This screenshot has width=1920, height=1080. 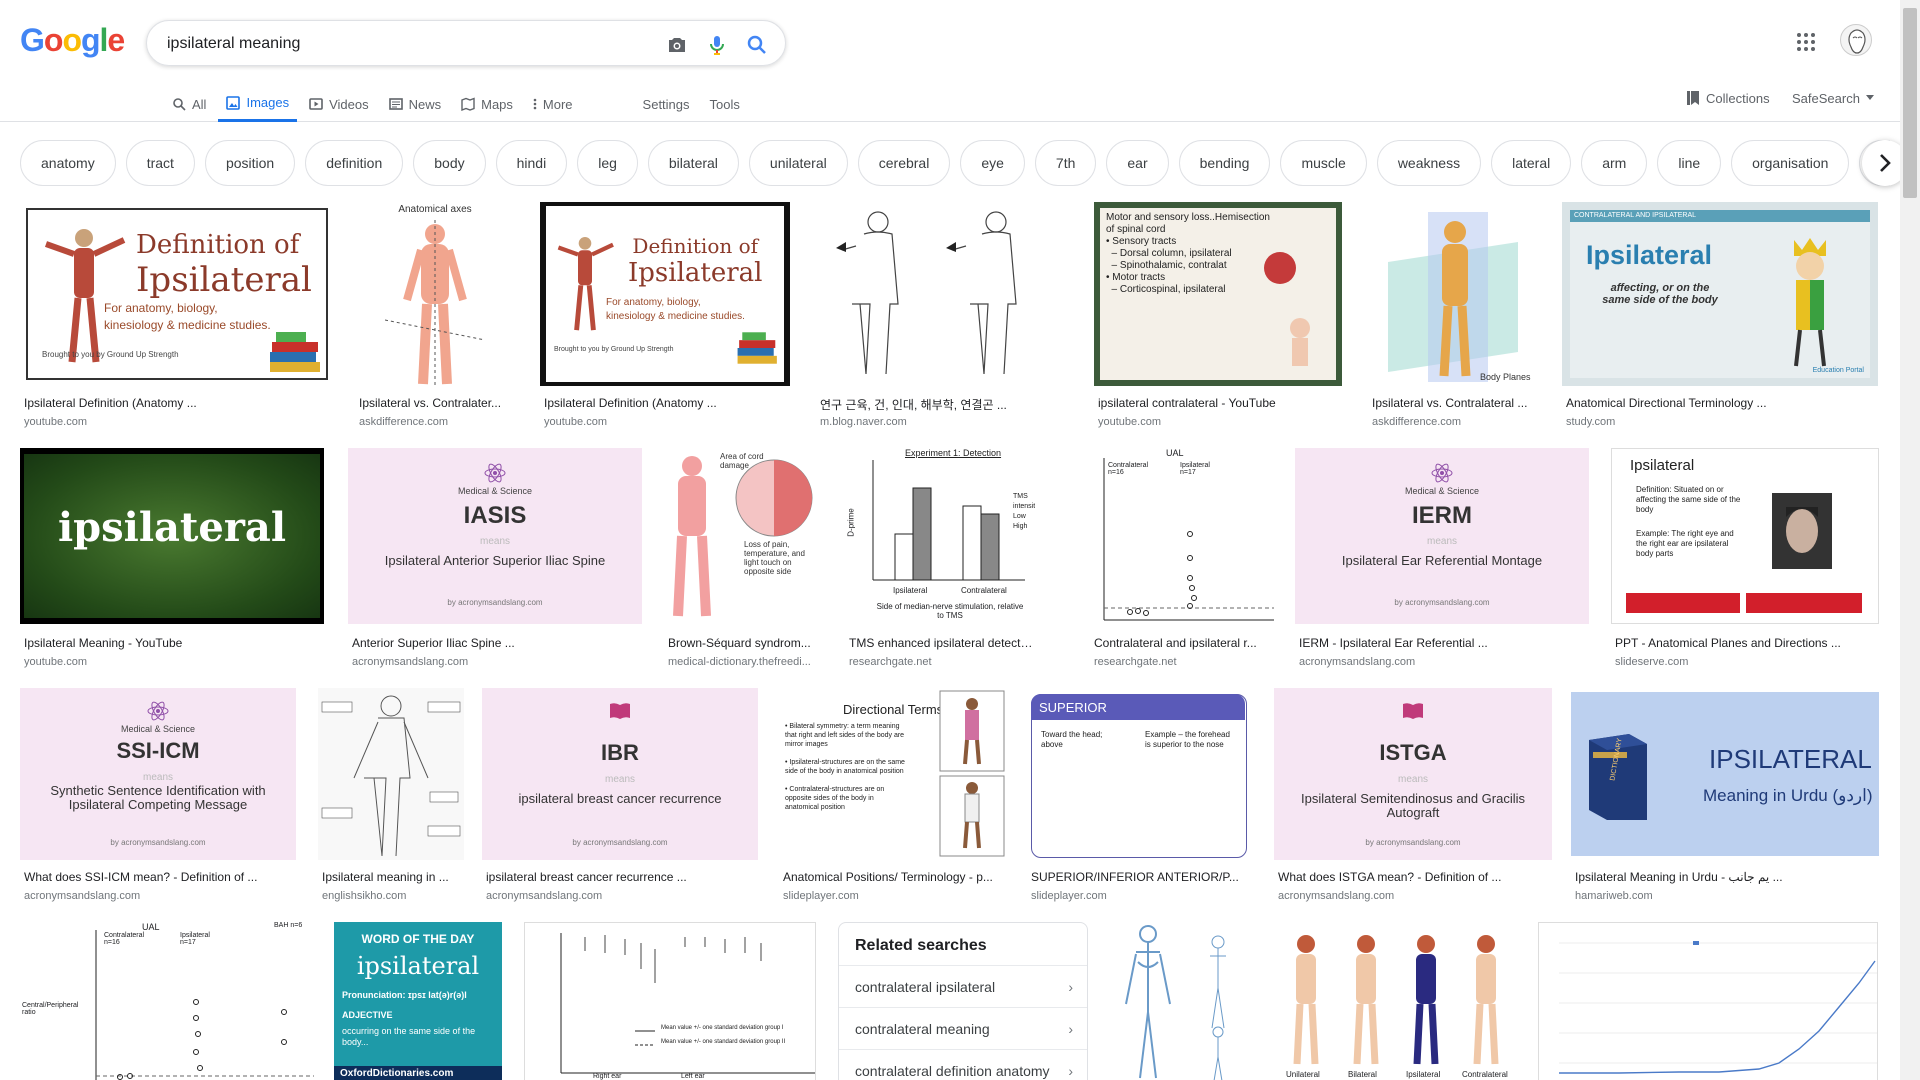 I want to click on tab-maps: Maps, so click(x=487, y=104).